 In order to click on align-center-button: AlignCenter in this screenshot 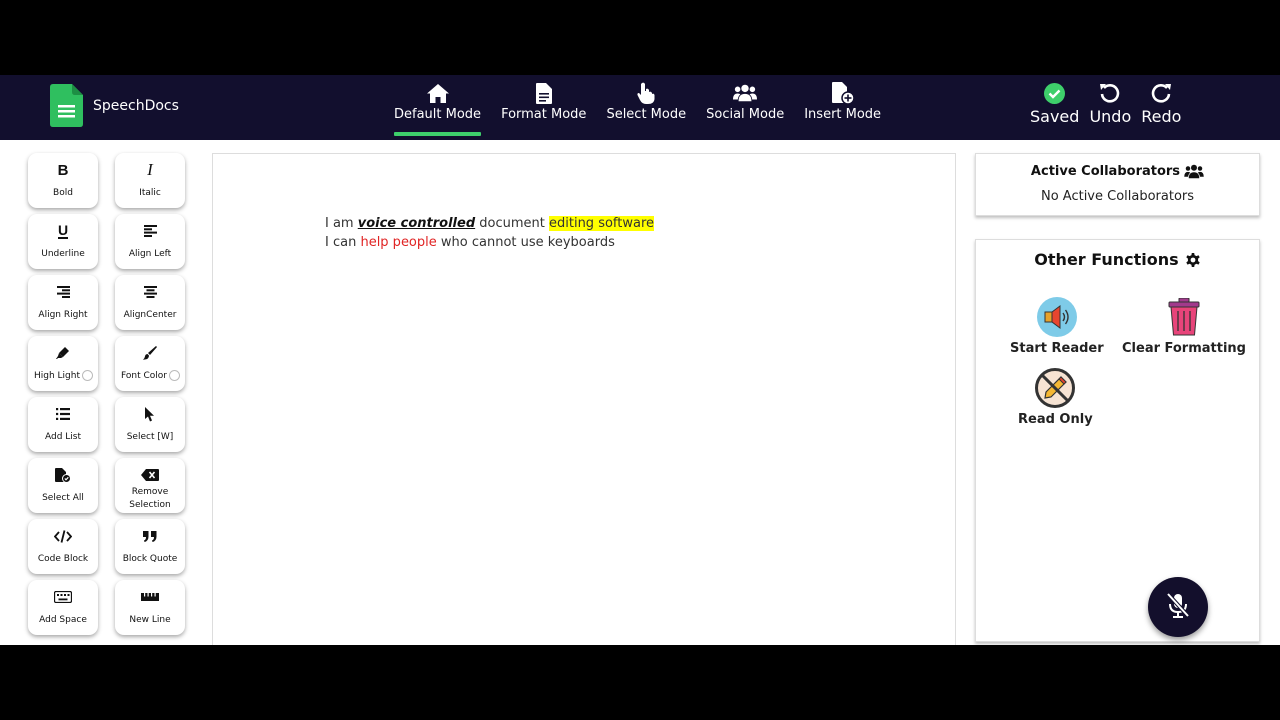, I will do `click(150, 302)`.